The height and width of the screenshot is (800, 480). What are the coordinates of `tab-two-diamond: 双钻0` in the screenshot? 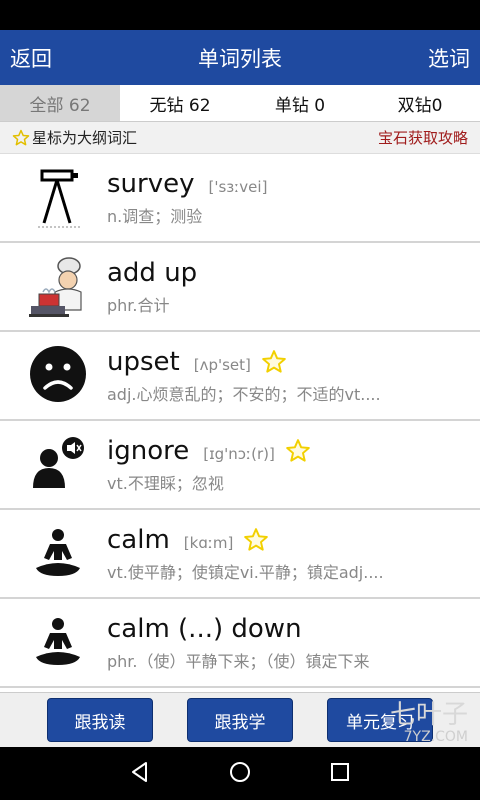 It's located at (420, 103).